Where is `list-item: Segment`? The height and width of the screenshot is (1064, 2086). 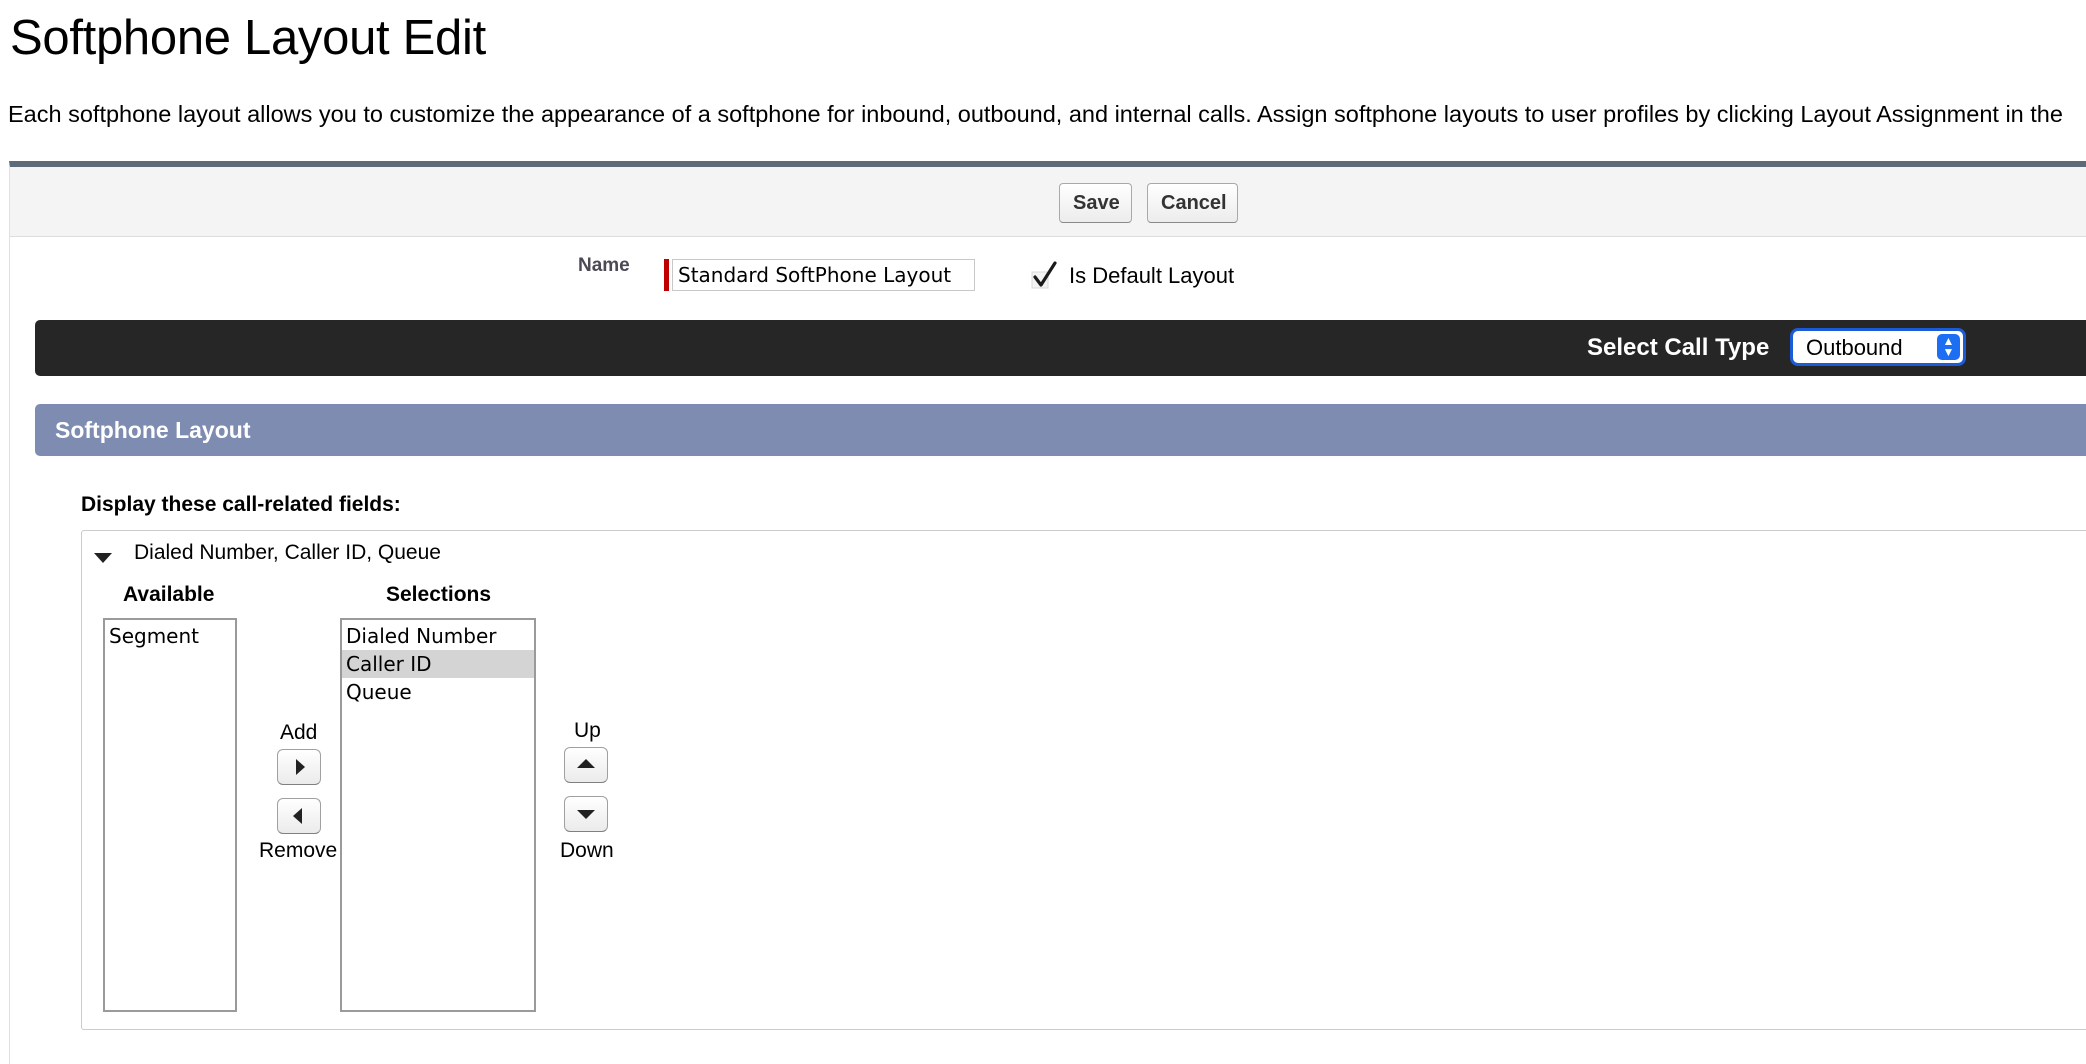
list-item: Segment is located at coordinates (170, 636).